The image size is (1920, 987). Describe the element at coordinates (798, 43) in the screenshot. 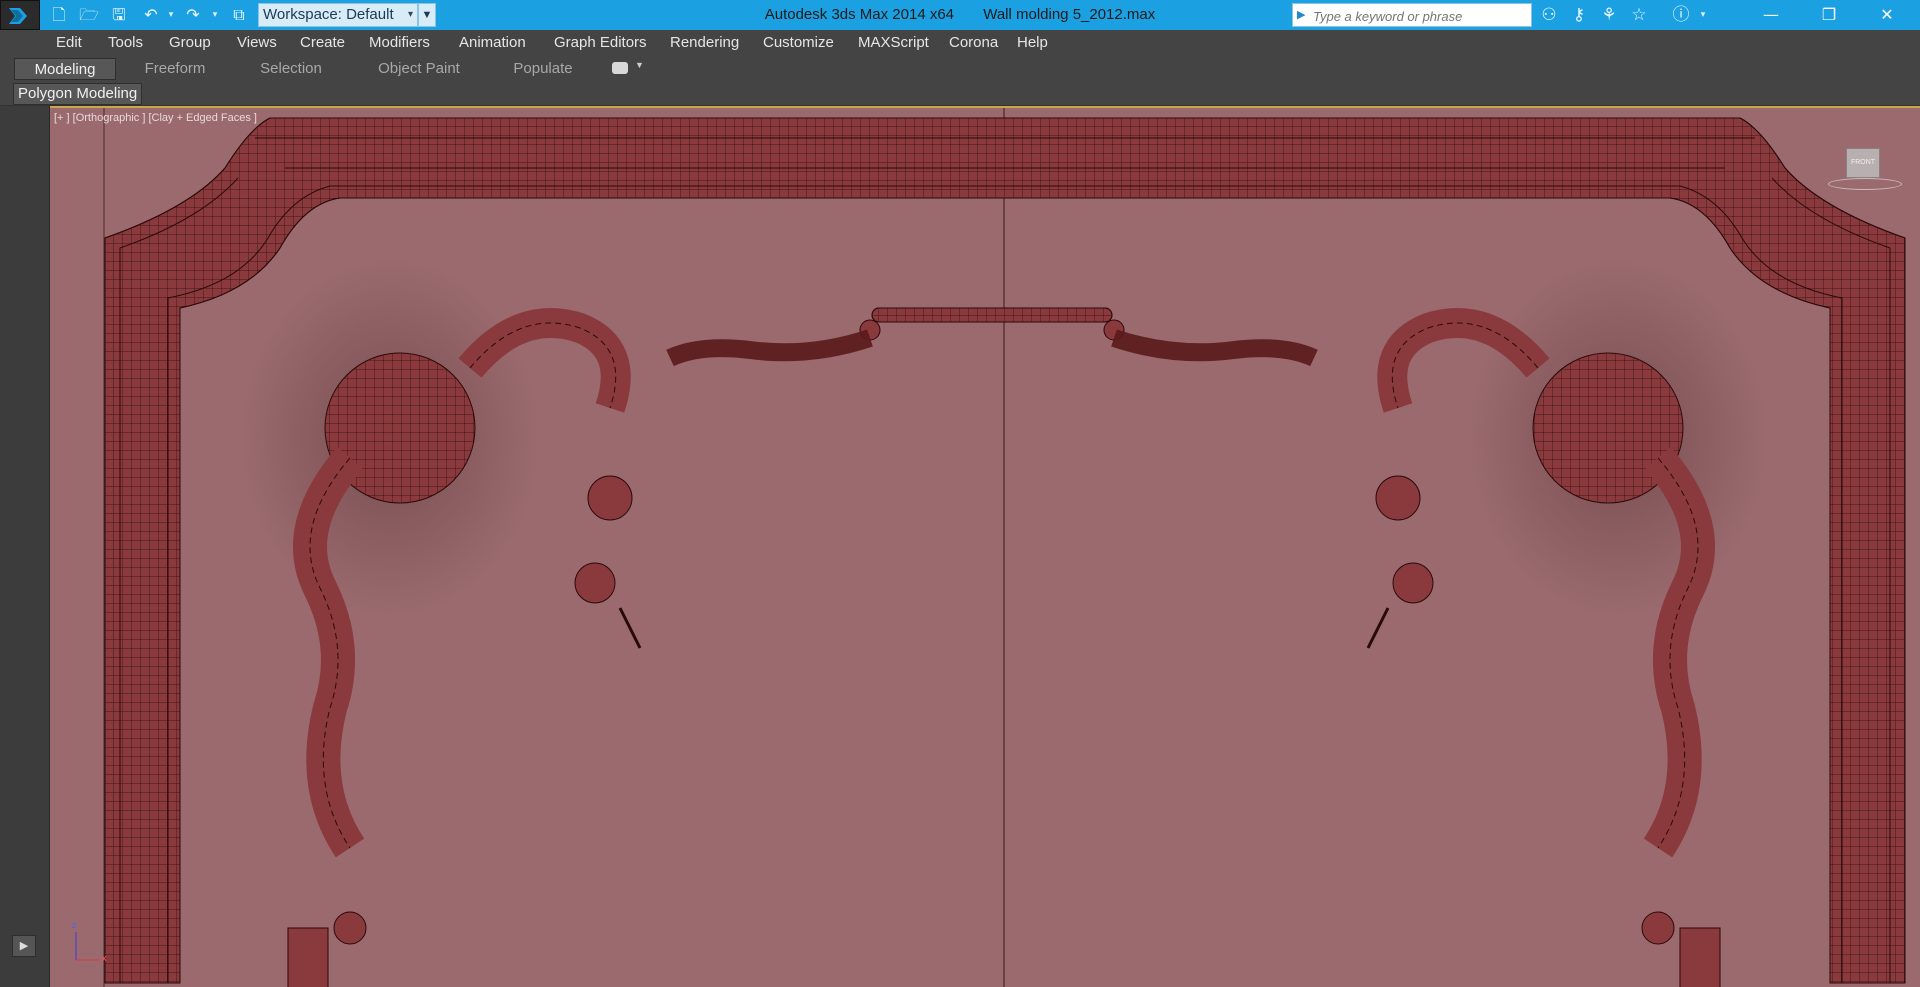

I see `menu-customize: Customize` at that location.